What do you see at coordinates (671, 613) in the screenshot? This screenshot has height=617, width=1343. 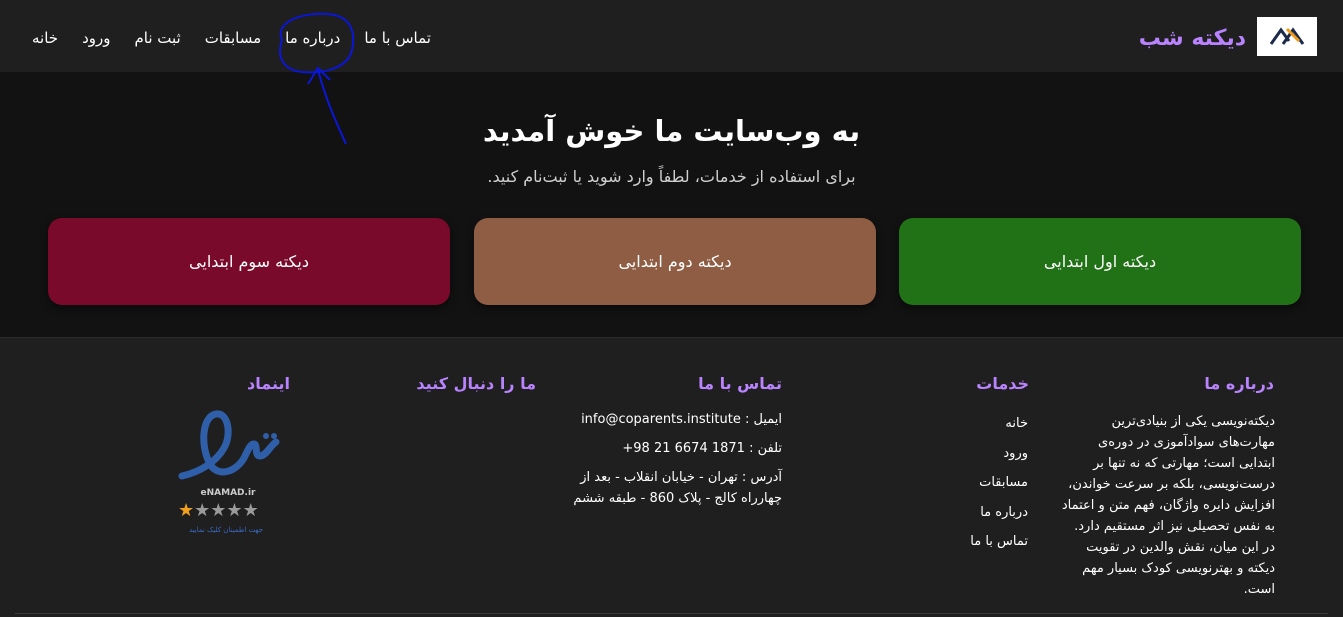 I see `footer-divider` at bounding box center [671, 613].